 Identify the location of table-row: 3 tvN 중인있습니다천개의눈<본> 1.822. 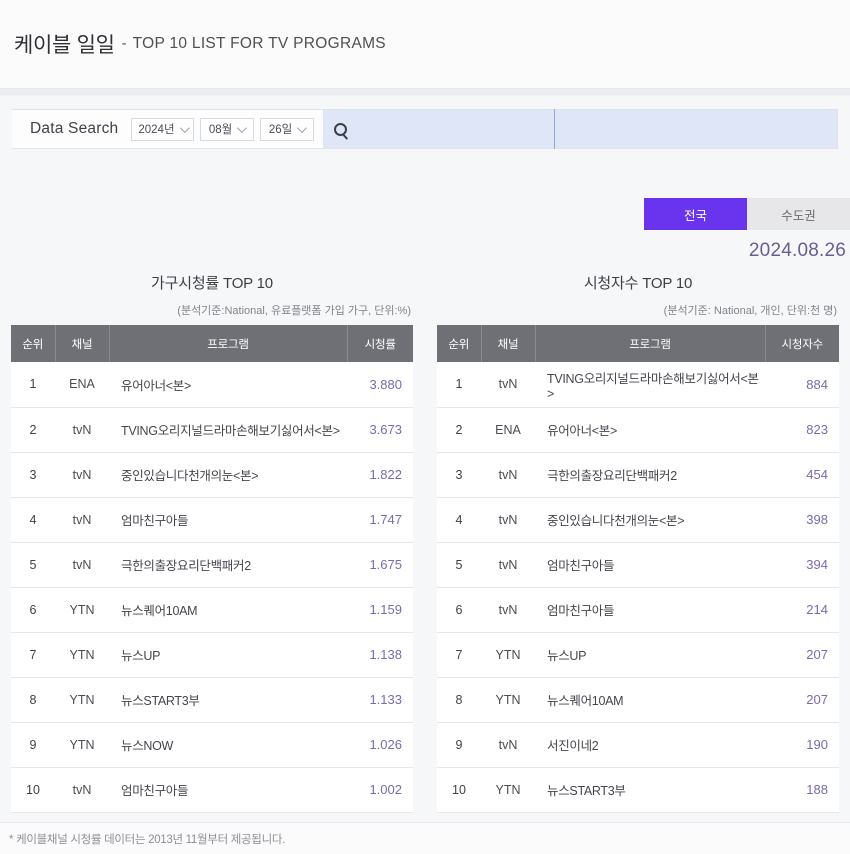
(212, 475).